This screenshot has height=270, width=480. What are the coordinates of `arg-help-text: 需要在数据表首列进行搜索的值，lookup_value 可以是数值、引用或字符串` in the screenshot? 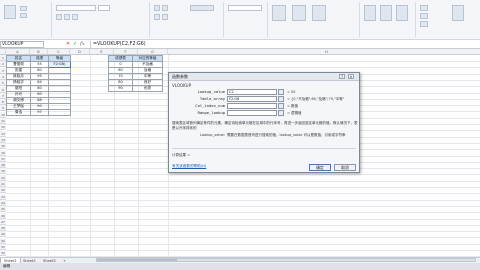 It's located at (286, 135).